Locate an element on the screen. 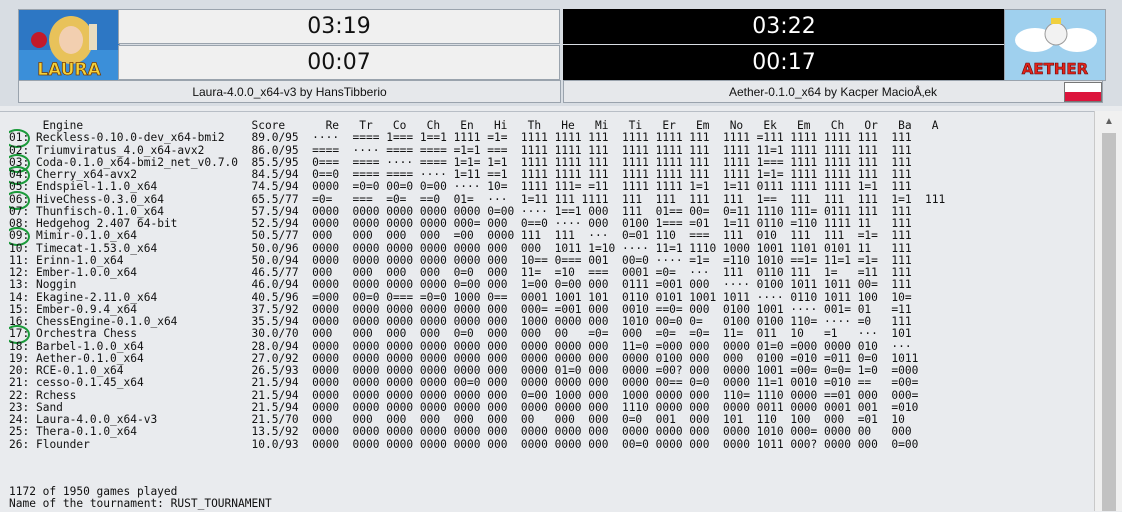 The height and width of the screenshot is (512, 1122). rank-number: 25 is located at coordinates (16, 432).